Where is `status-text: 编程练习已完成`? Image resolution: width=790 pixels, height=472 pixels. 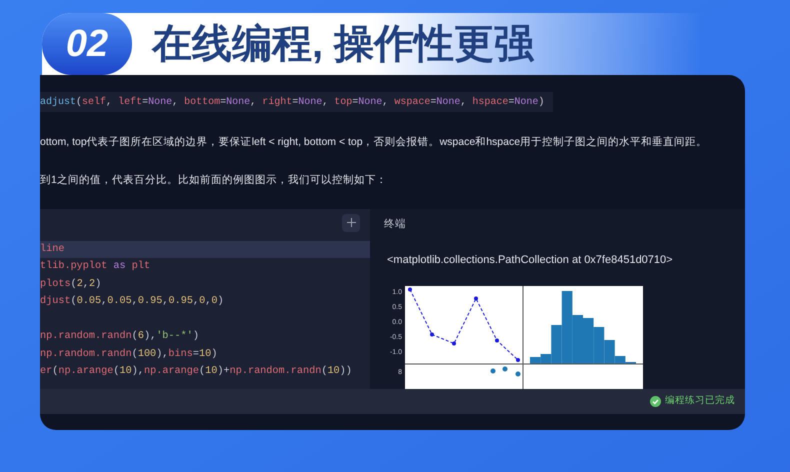 status-text: 编程练习已完成 is located at coordinates (700, 401).